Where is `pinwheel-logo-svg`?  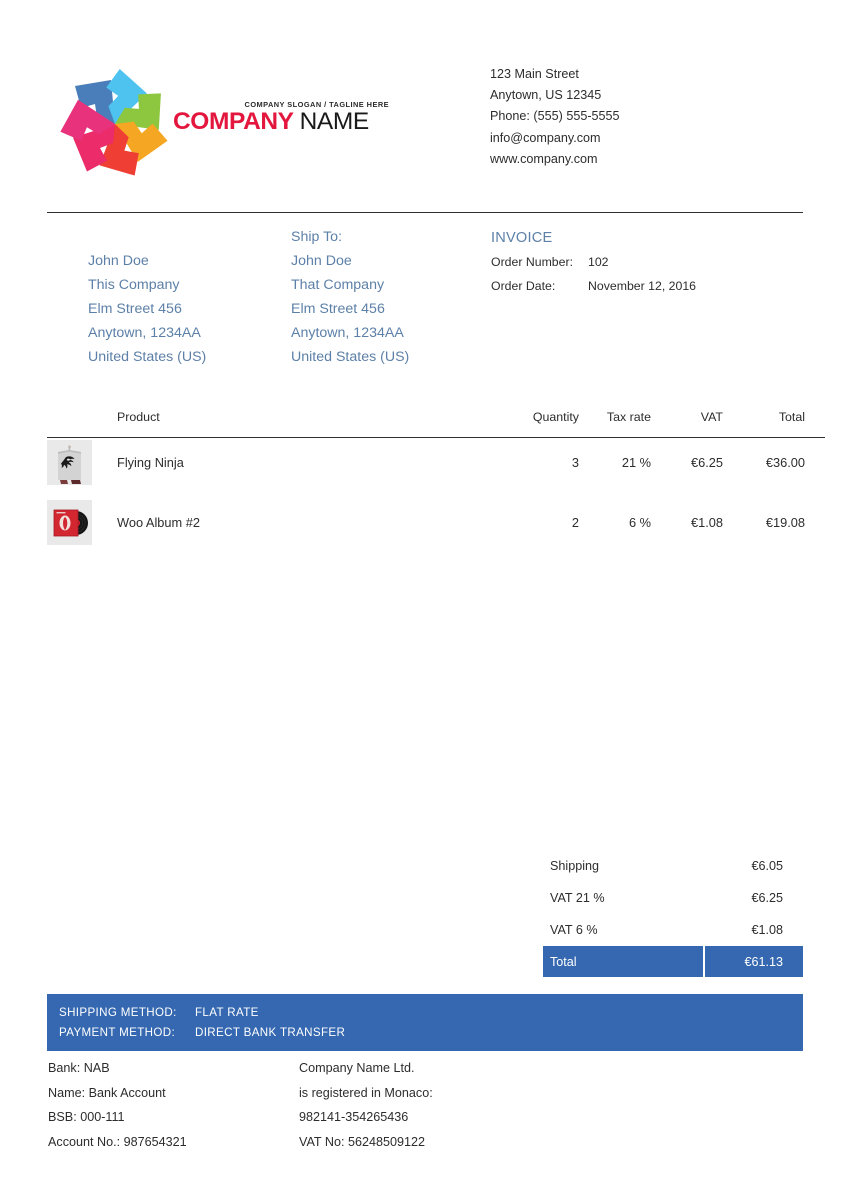
pinwheel-logo-svg is located at coordinates (114, 122).